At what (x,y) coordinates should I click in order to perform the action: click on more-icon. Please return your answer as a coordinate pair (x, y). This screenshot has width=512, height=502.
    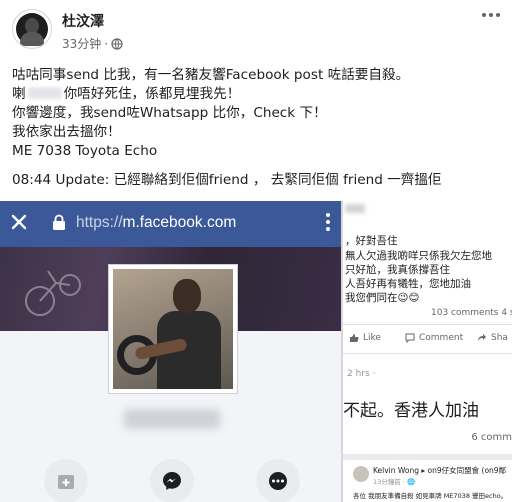
    Looking at the image, I should click on (278, 481).